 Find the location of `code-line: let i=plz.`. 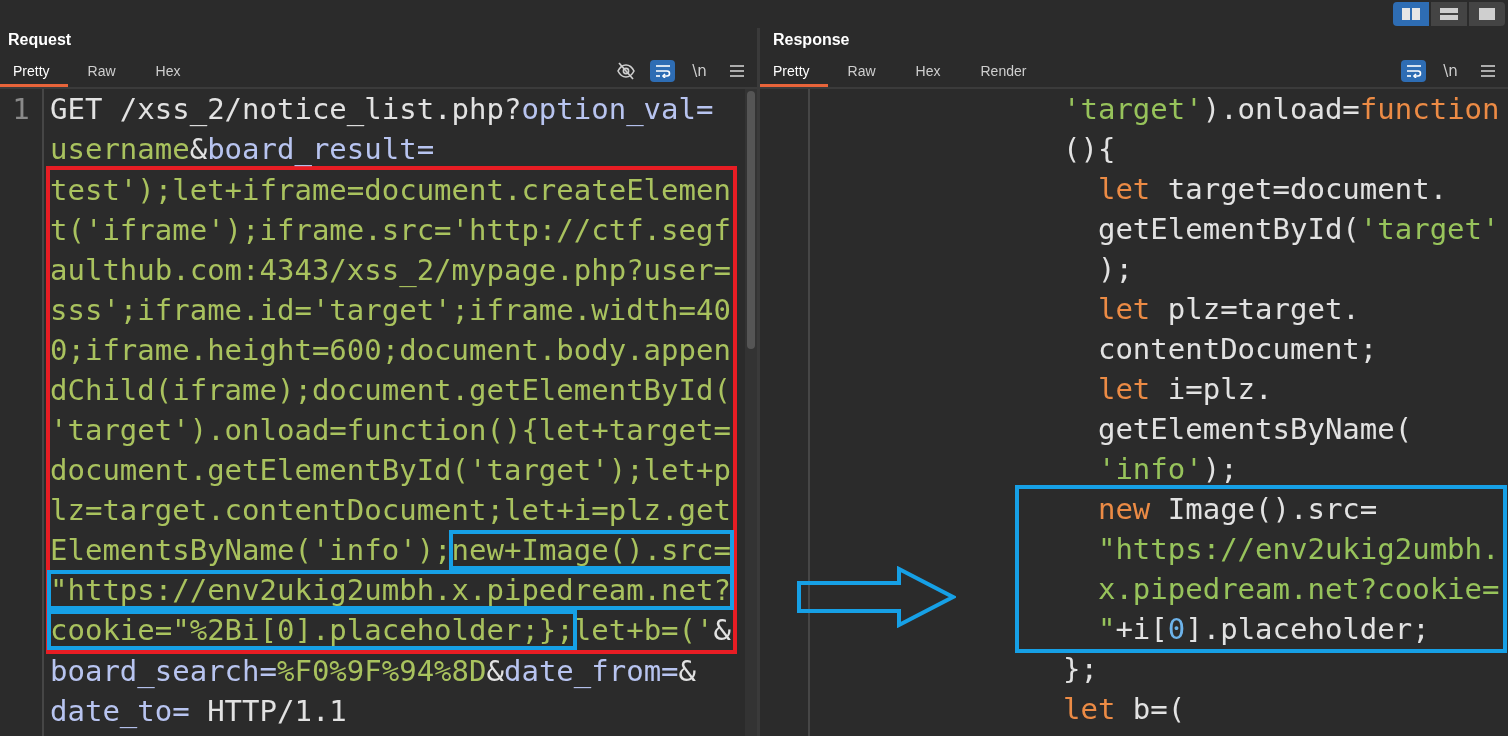

code-line: let i=plz. is located at coordinates (1184, 389).